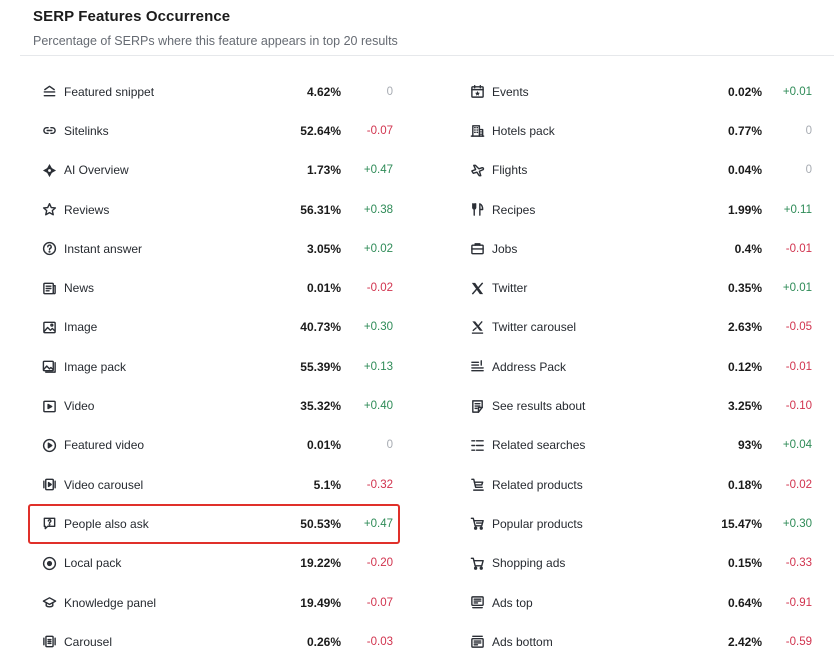 The height and width of the screenshot is (661, 834). I want to click on feature-percentage: 93%, so click(749, 445).